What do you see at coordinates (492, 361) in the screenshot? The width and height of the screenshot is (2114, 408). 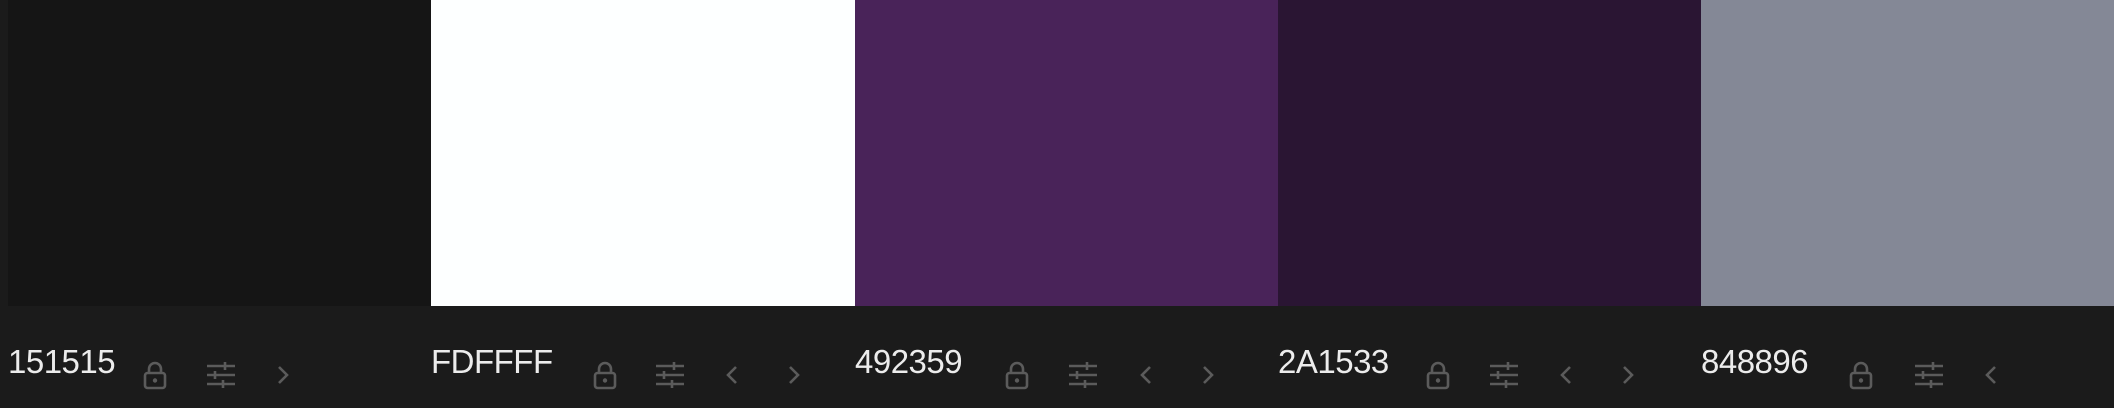 I see `hex-code: FDFFFF` at bounding box center [492, 361].